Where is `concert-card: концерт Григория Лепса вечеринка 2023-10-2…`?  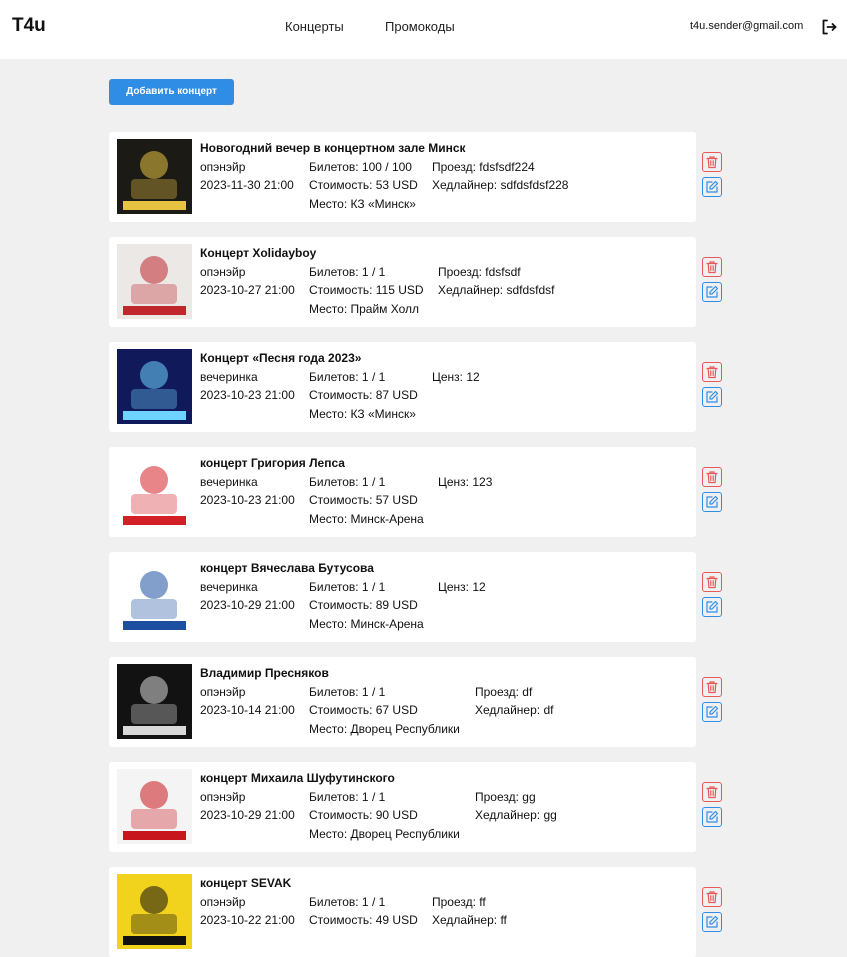 concert-card: концерт Григория Лепса вечеринка 2023-10-2… is located at coordinates (415, 492).